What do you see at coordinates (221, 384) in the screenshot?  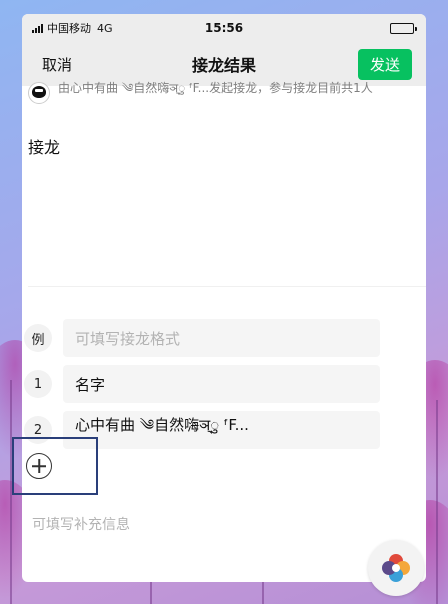 I see `entry-input: 名字` at bounding box center [221, 384].